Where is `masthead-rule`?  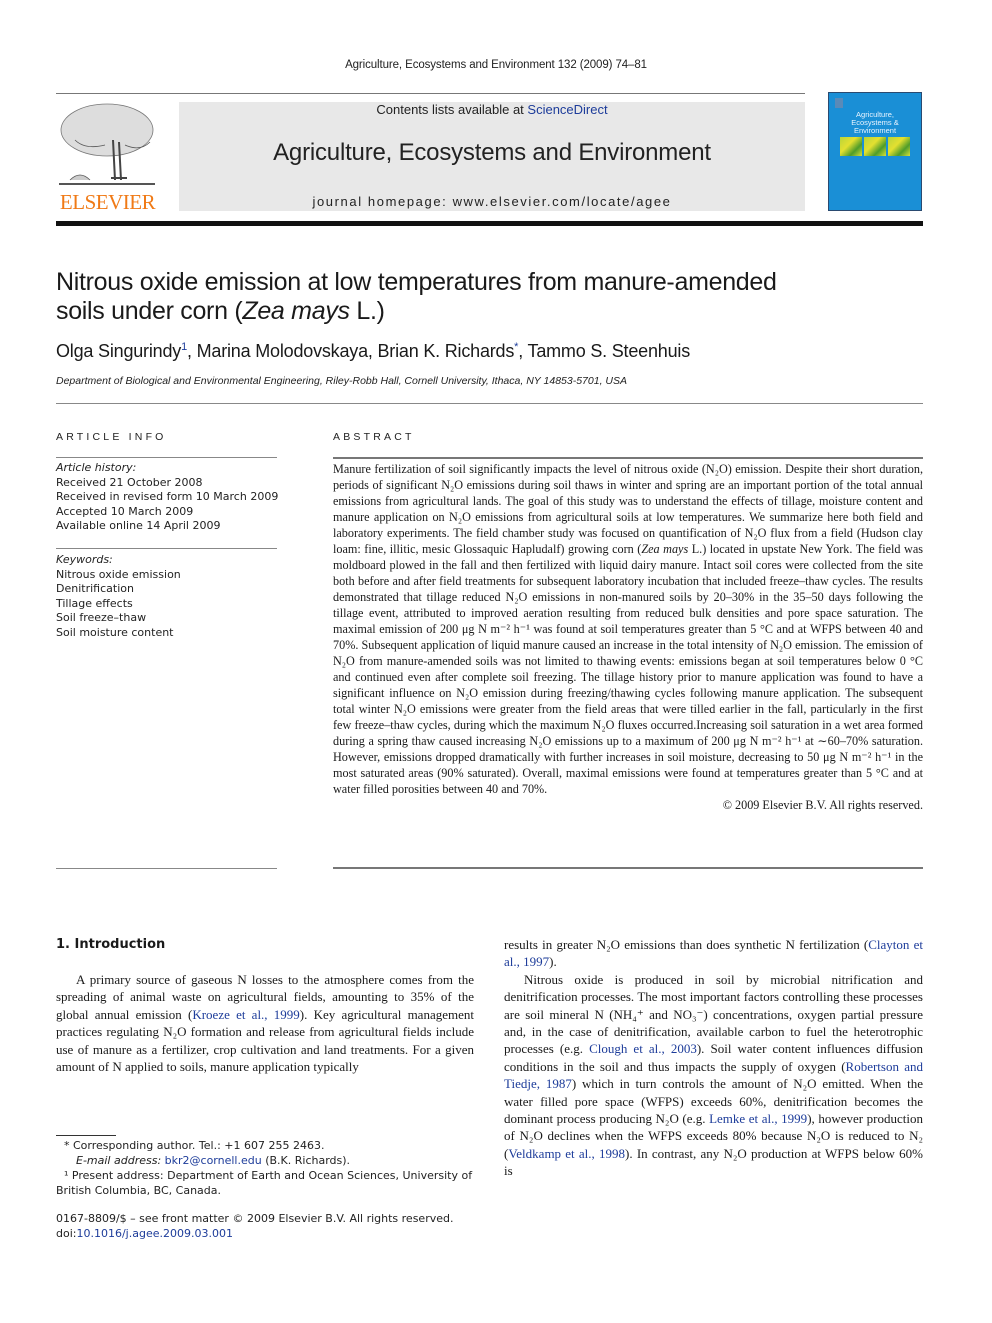 masthead-rule is located at coordinates (489, 223).